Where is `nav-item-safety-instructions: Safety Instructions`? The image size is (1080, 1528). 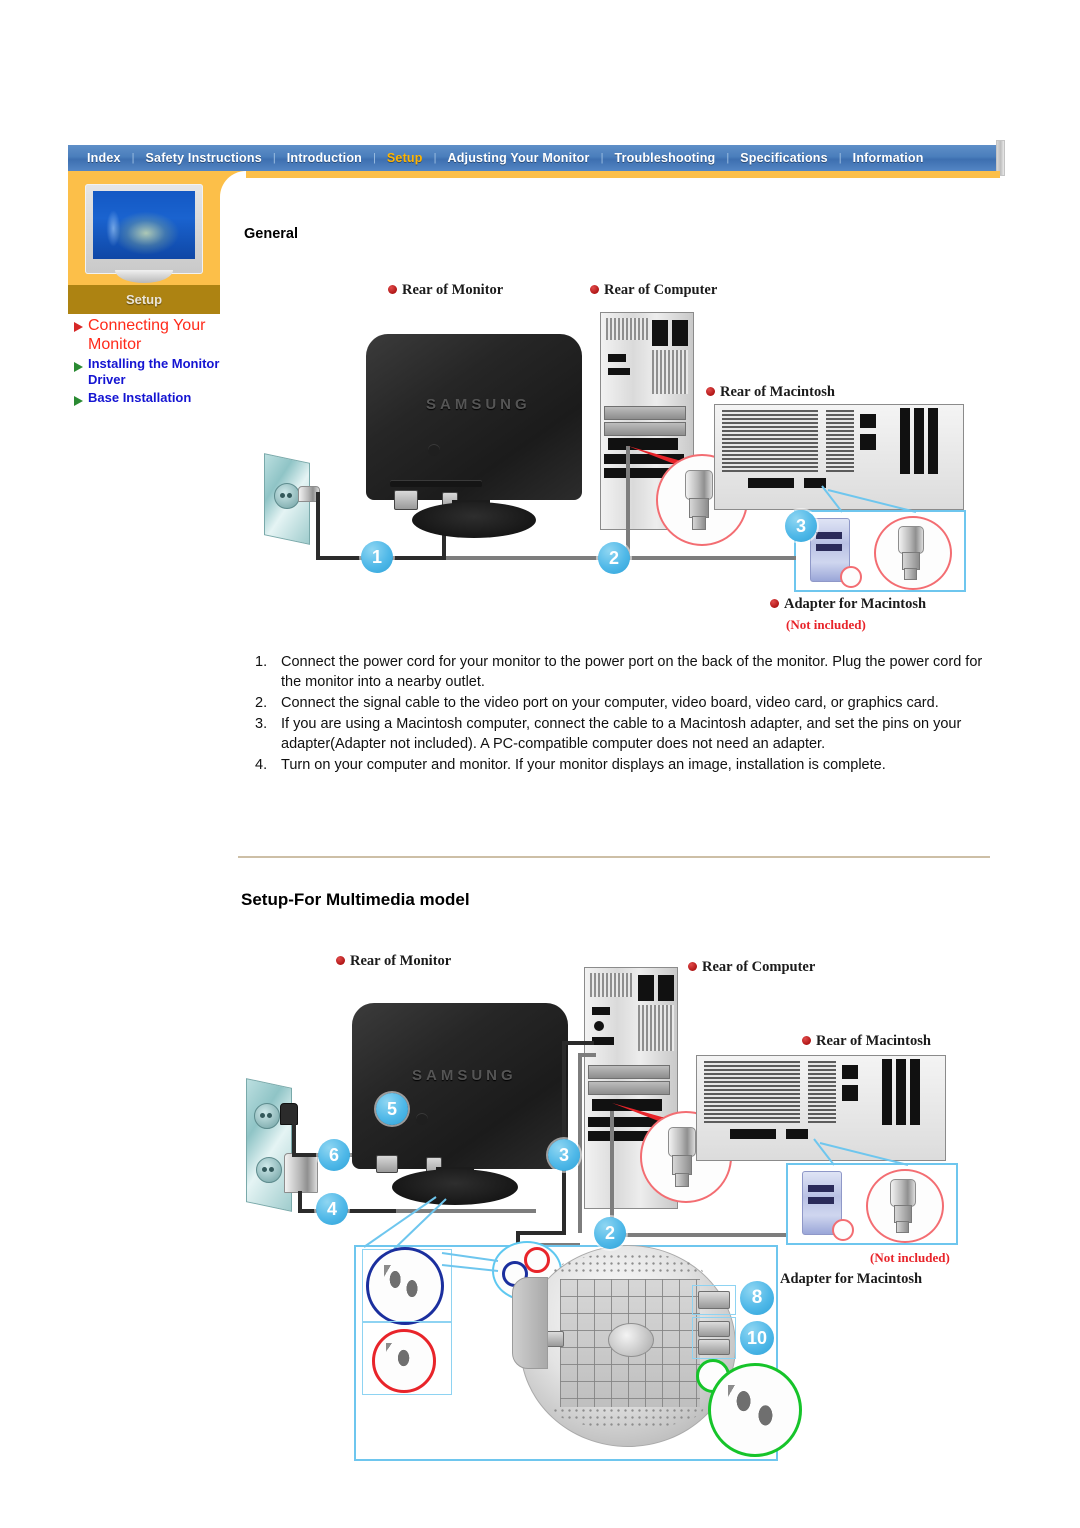
nav-item-safety-instructions: Safety Instructions is located at coordinates (204, 158).